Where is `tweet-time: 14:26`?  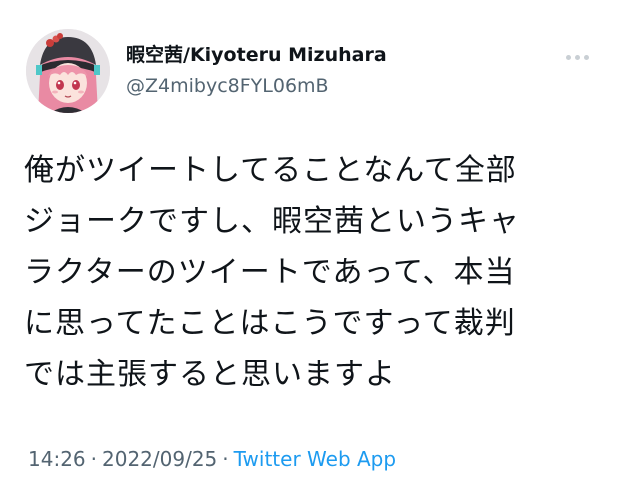 tweet-time: 14:26 is located at coordinates (57, 459).